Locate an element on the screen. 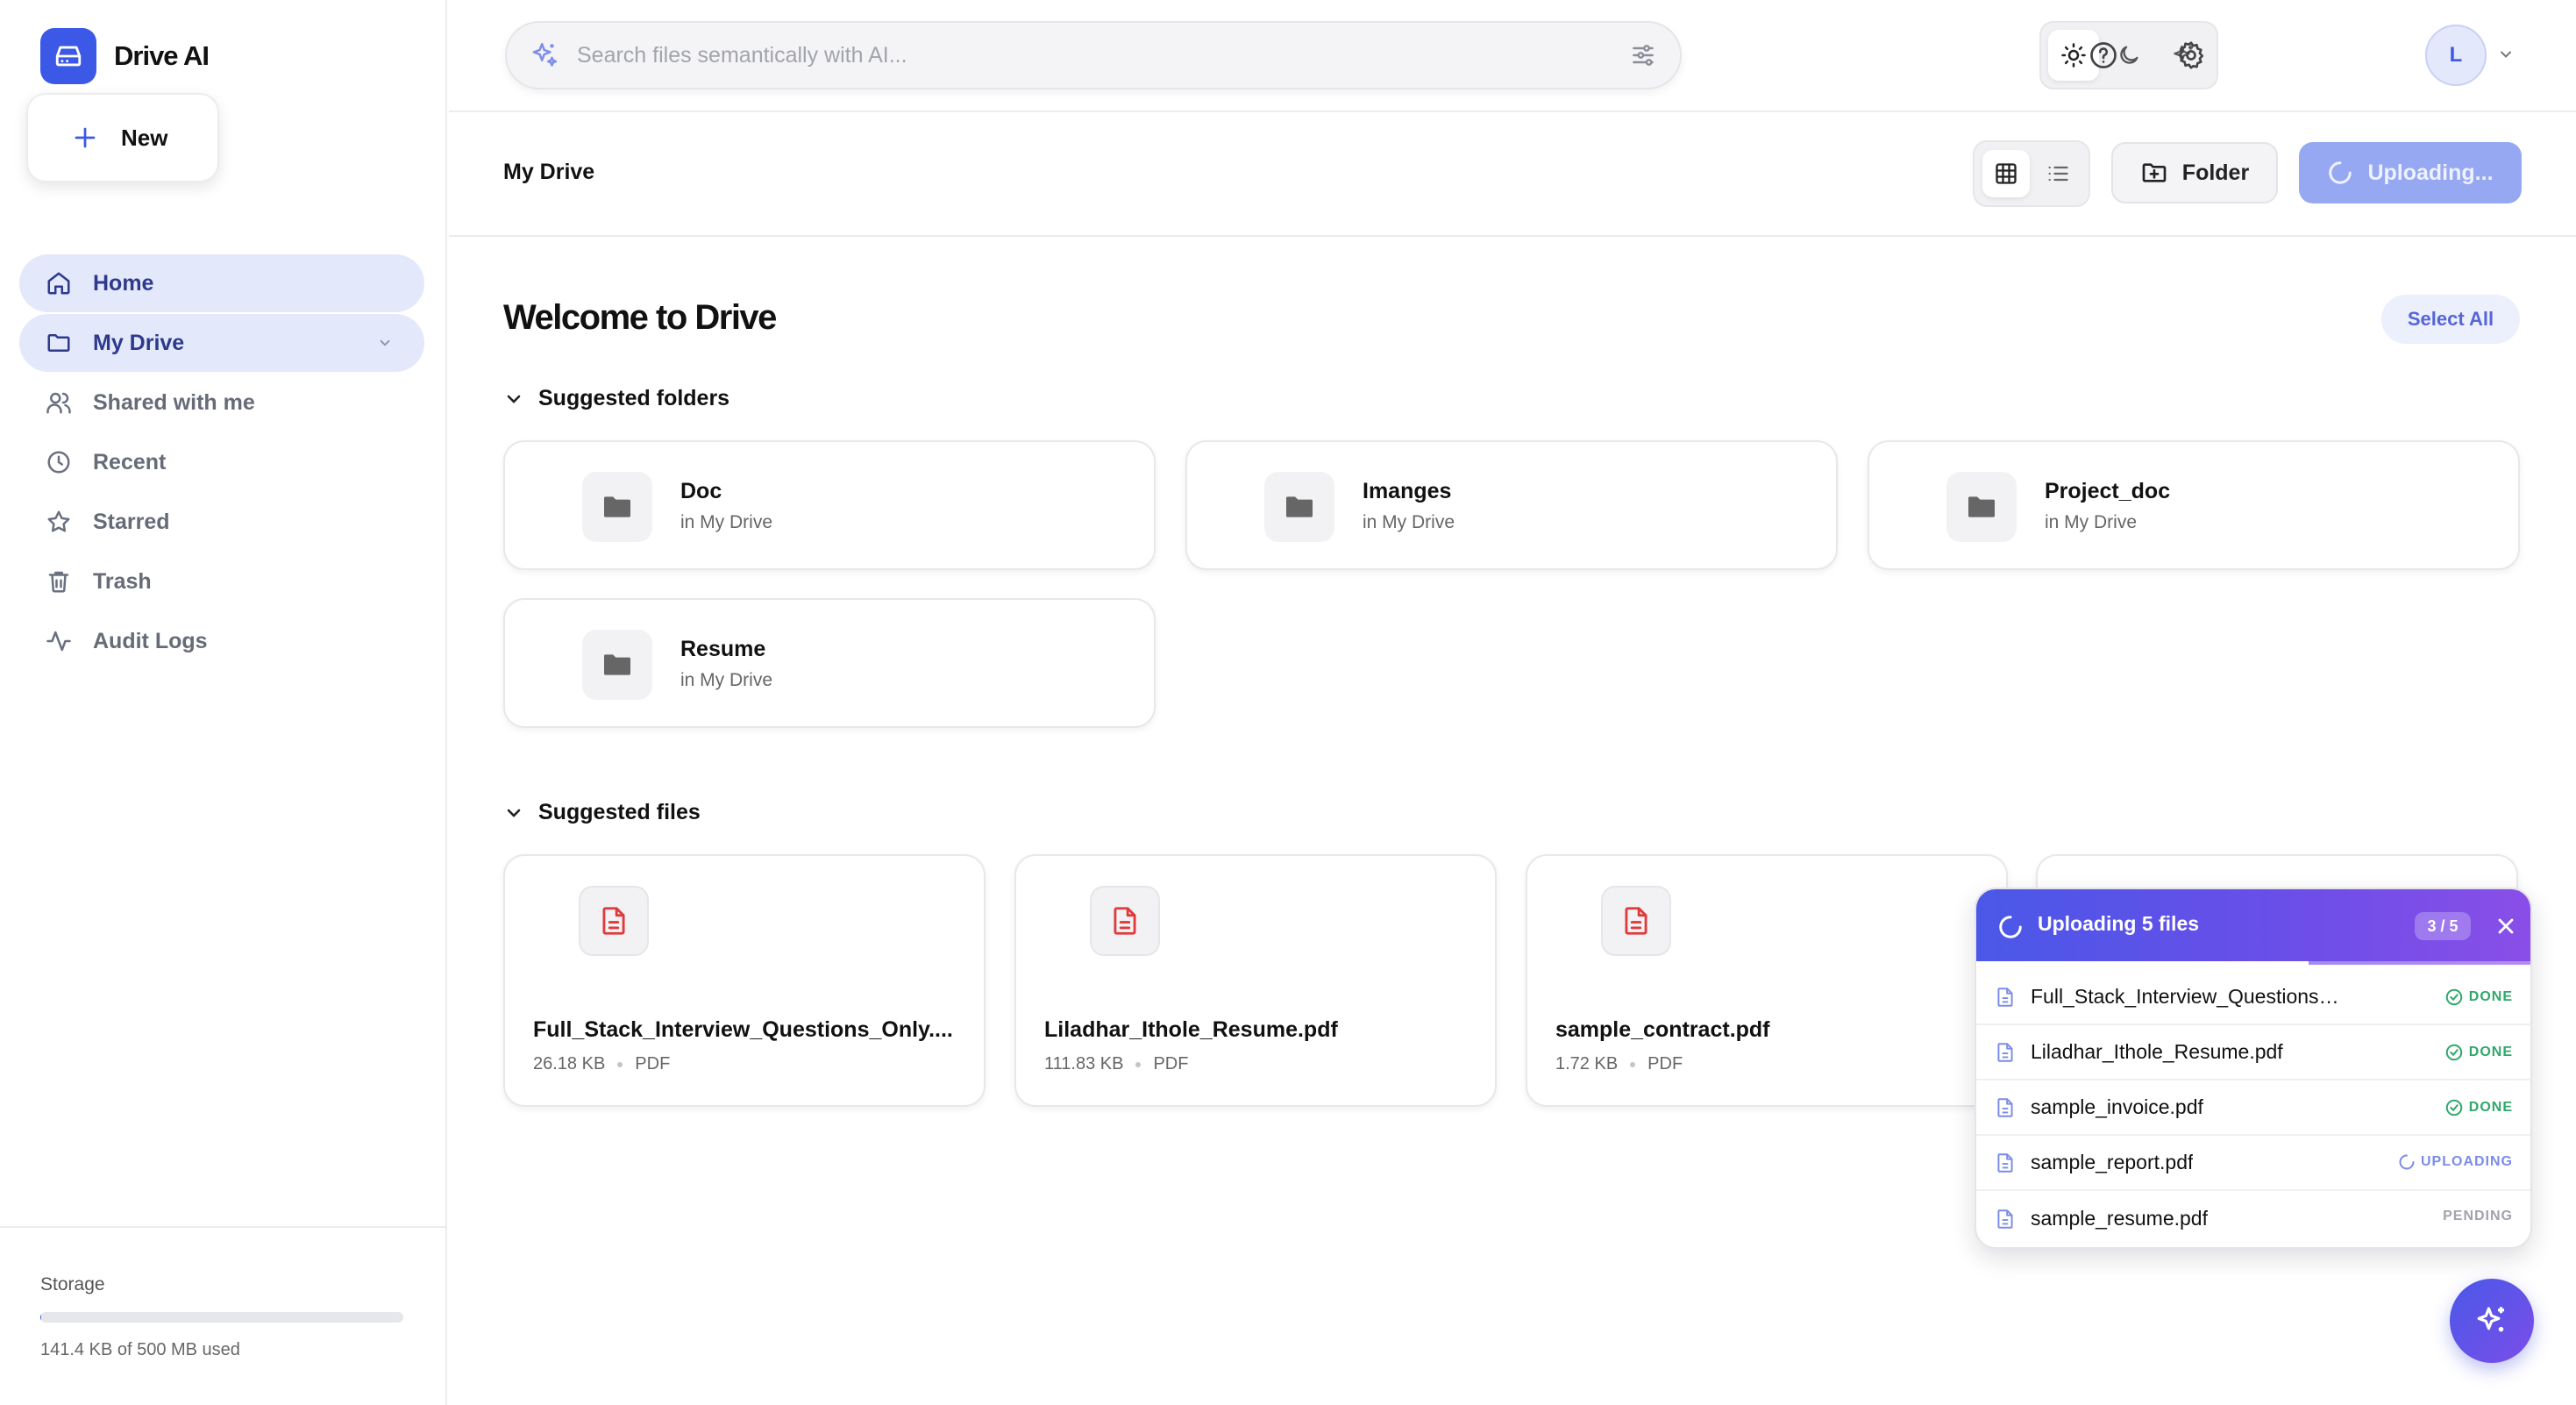  upload-item: sample_resume.pdf PENDING is located at coordinates (2253, 1218).